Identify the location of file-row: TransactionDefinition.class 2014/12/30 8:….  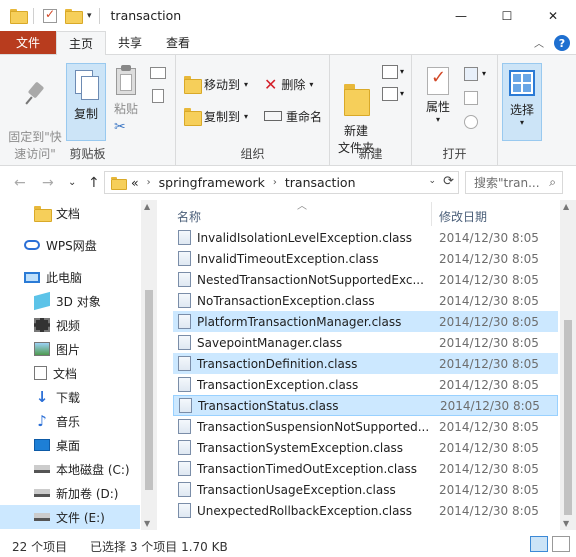
(365, 363).